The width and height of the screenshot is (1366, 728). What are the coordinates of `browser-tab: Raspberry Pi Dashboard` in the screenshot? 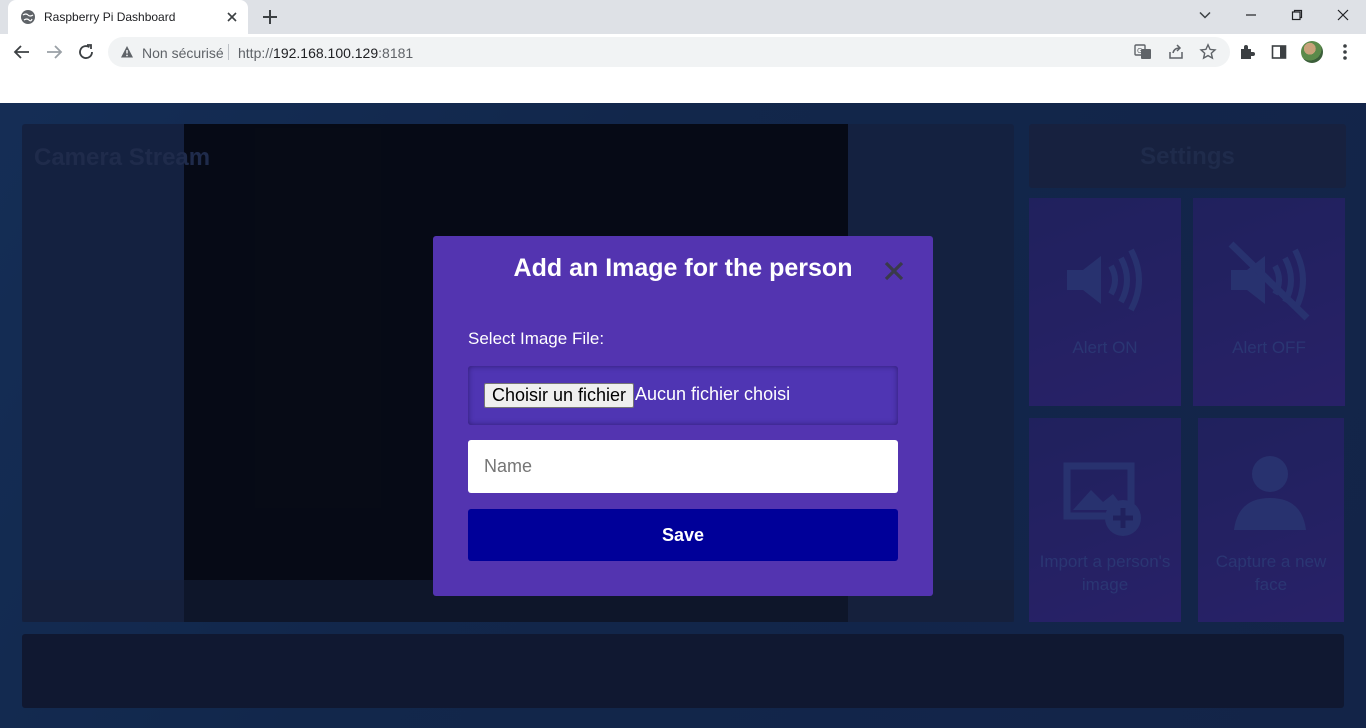 It's located at (128, 17).